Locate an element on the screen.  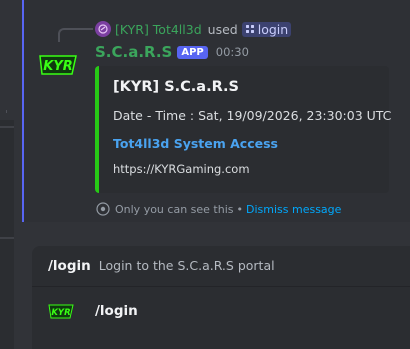
reply-username: [KYR] Tot4ll3d is located at coordinates (158, 29).